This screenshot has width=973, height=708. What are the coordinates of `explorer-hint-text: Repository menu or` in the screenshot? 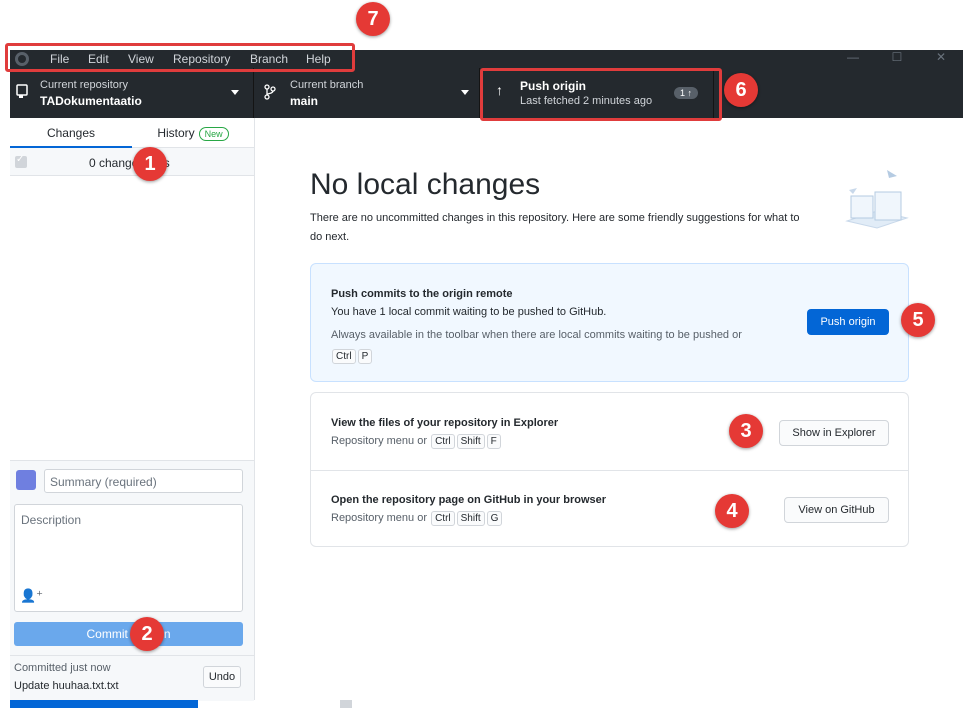 It's located at (379, 441).